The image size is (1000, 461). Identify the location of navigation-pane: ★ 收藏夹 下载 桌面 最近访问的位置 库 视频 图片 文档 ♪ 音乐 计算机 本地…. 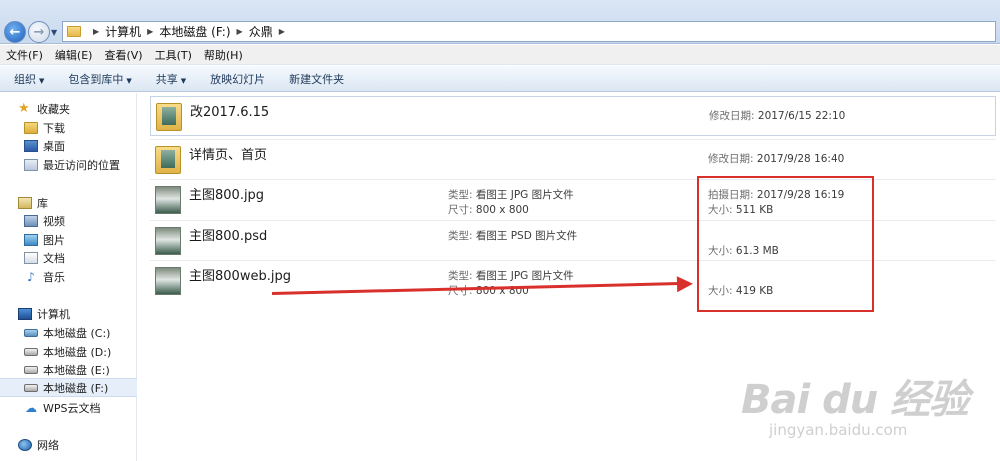
(68, 277).